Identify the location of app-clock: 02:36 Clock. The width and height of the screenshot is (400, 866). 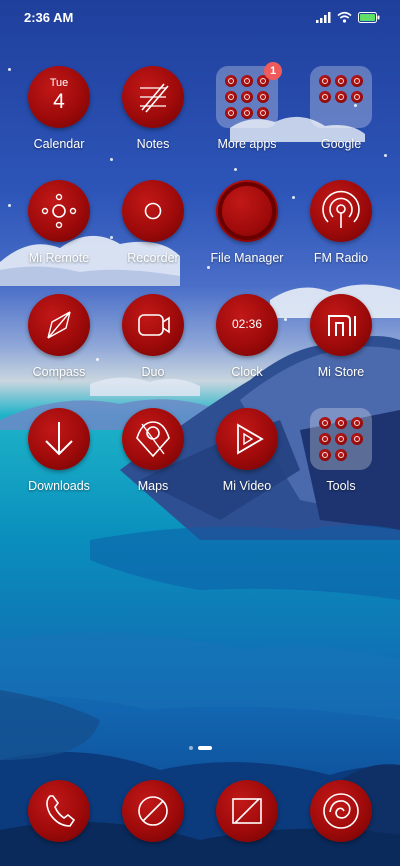
(247, 336).